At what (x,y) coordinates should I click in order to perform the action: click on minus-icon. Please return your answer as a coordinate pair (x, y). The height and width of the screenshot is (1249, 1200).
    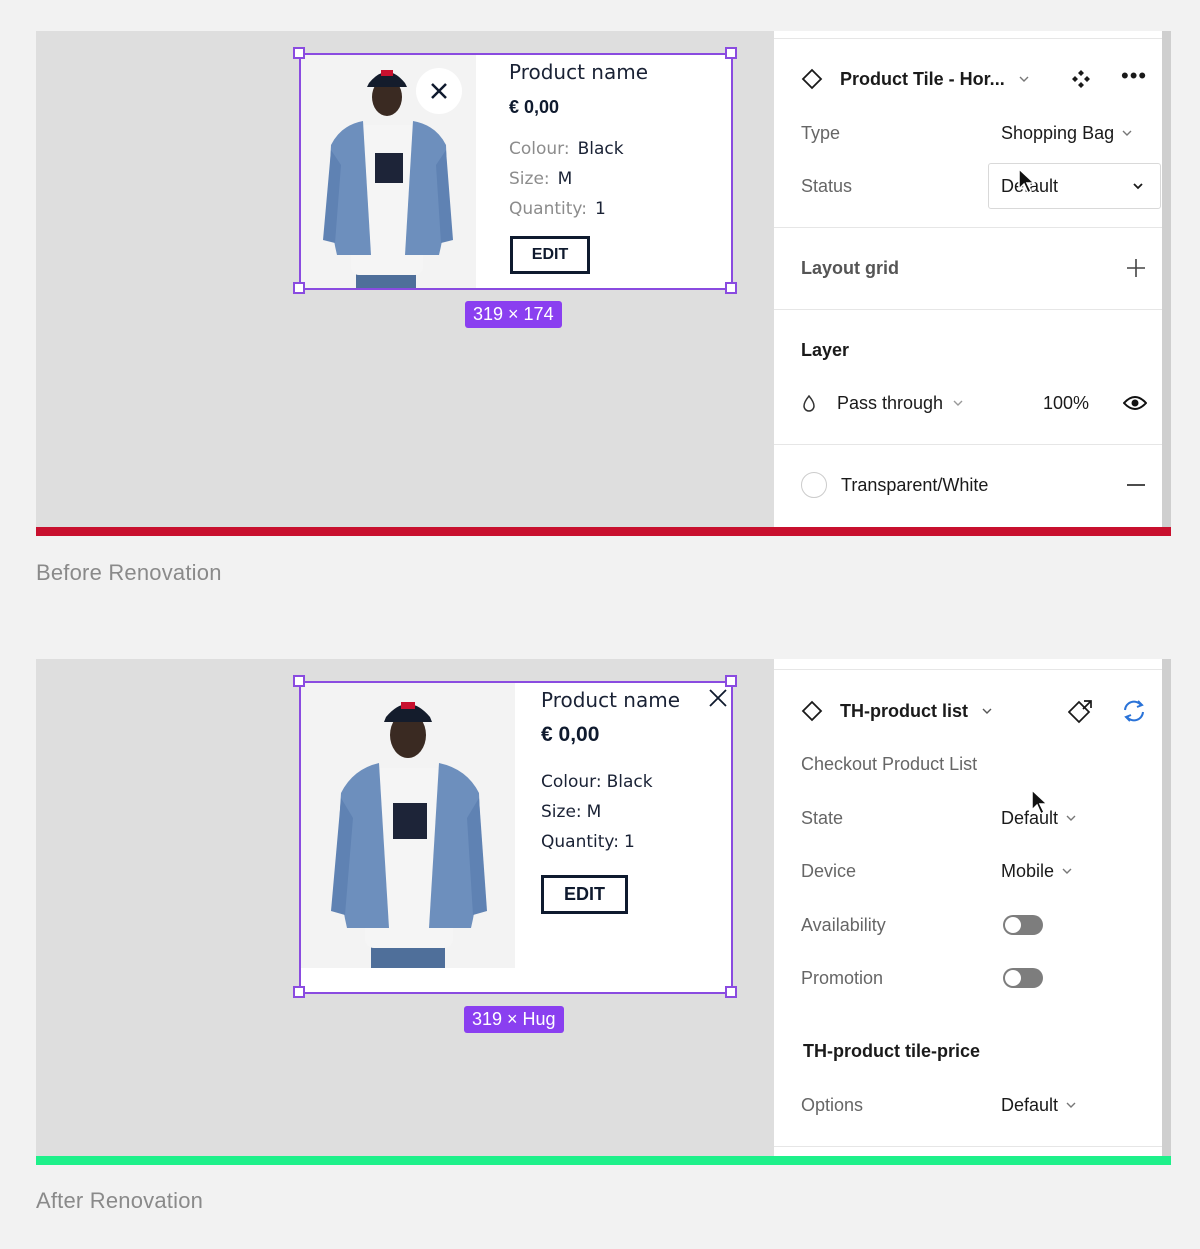
    Looking at the image, I should click on (1136, 485).